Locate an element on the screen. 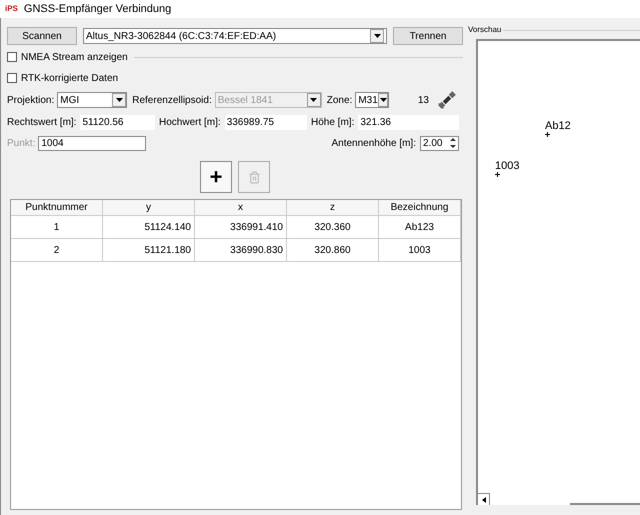 Image resolution: width=640 pixels, height=515 pixels. coordinate-field: 321.36 is located at coordinates (408, 122).